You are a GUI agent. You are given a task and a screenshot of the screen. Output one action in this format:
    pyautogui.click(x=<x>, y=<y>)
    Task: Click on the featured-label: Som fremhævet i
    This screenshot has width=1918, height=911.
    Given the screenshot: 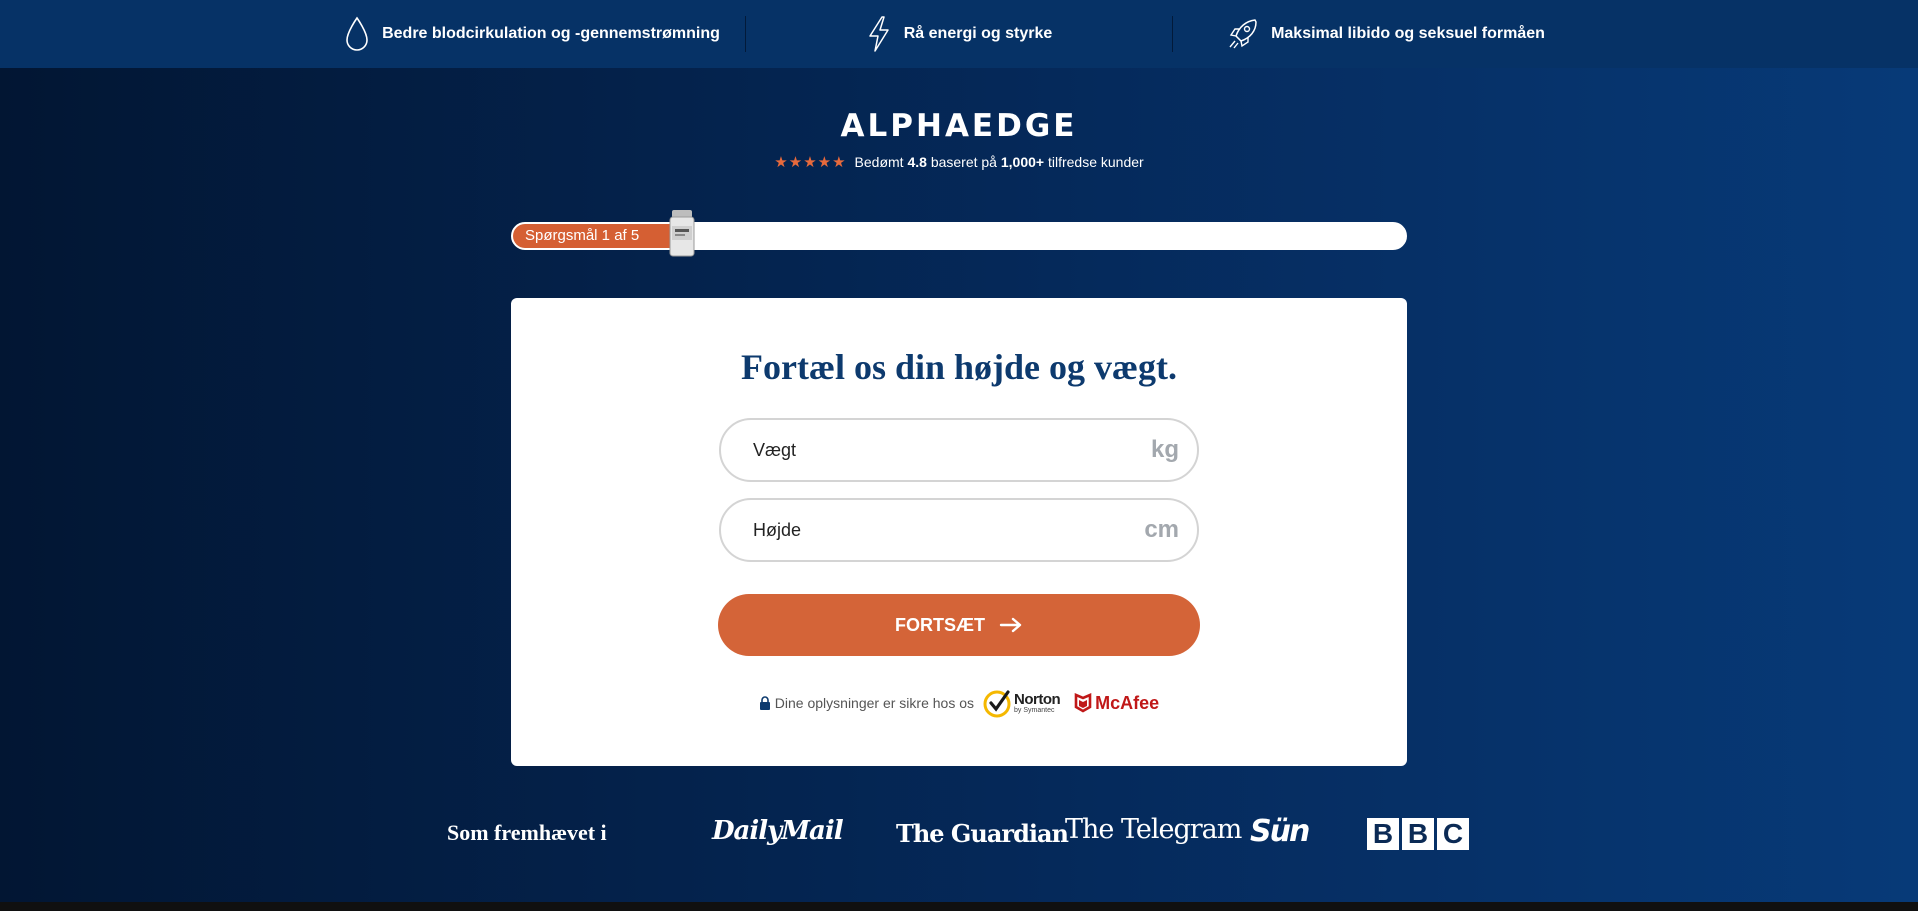 What is the action you would take?
    pyautogui.click(x=527, y=832)
    